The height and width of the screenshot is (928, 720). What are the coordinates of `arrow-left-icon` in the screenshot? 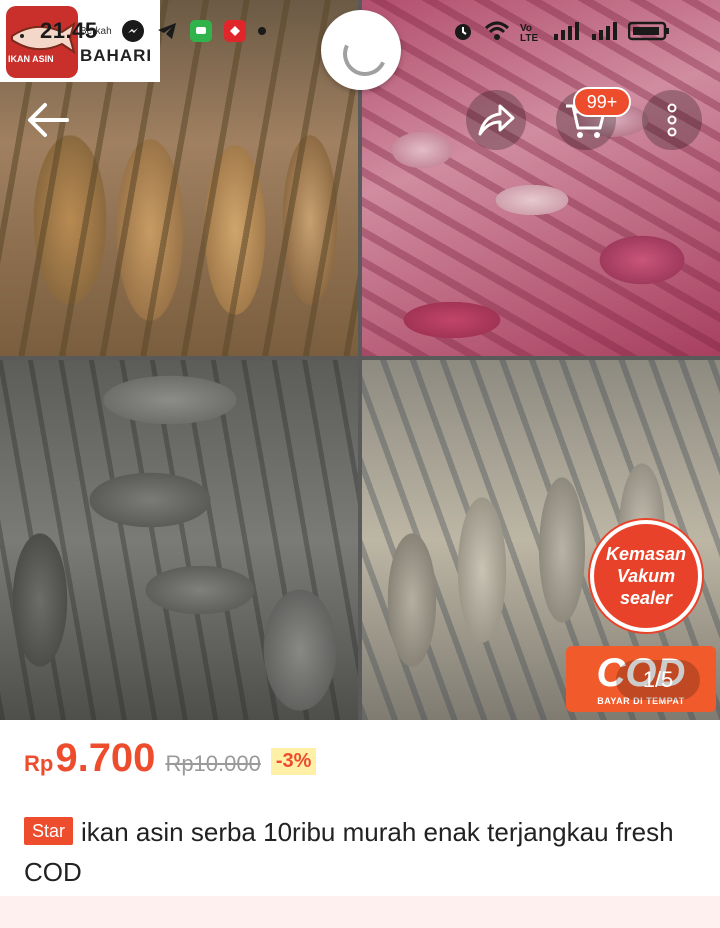 It's located at (48, 120).